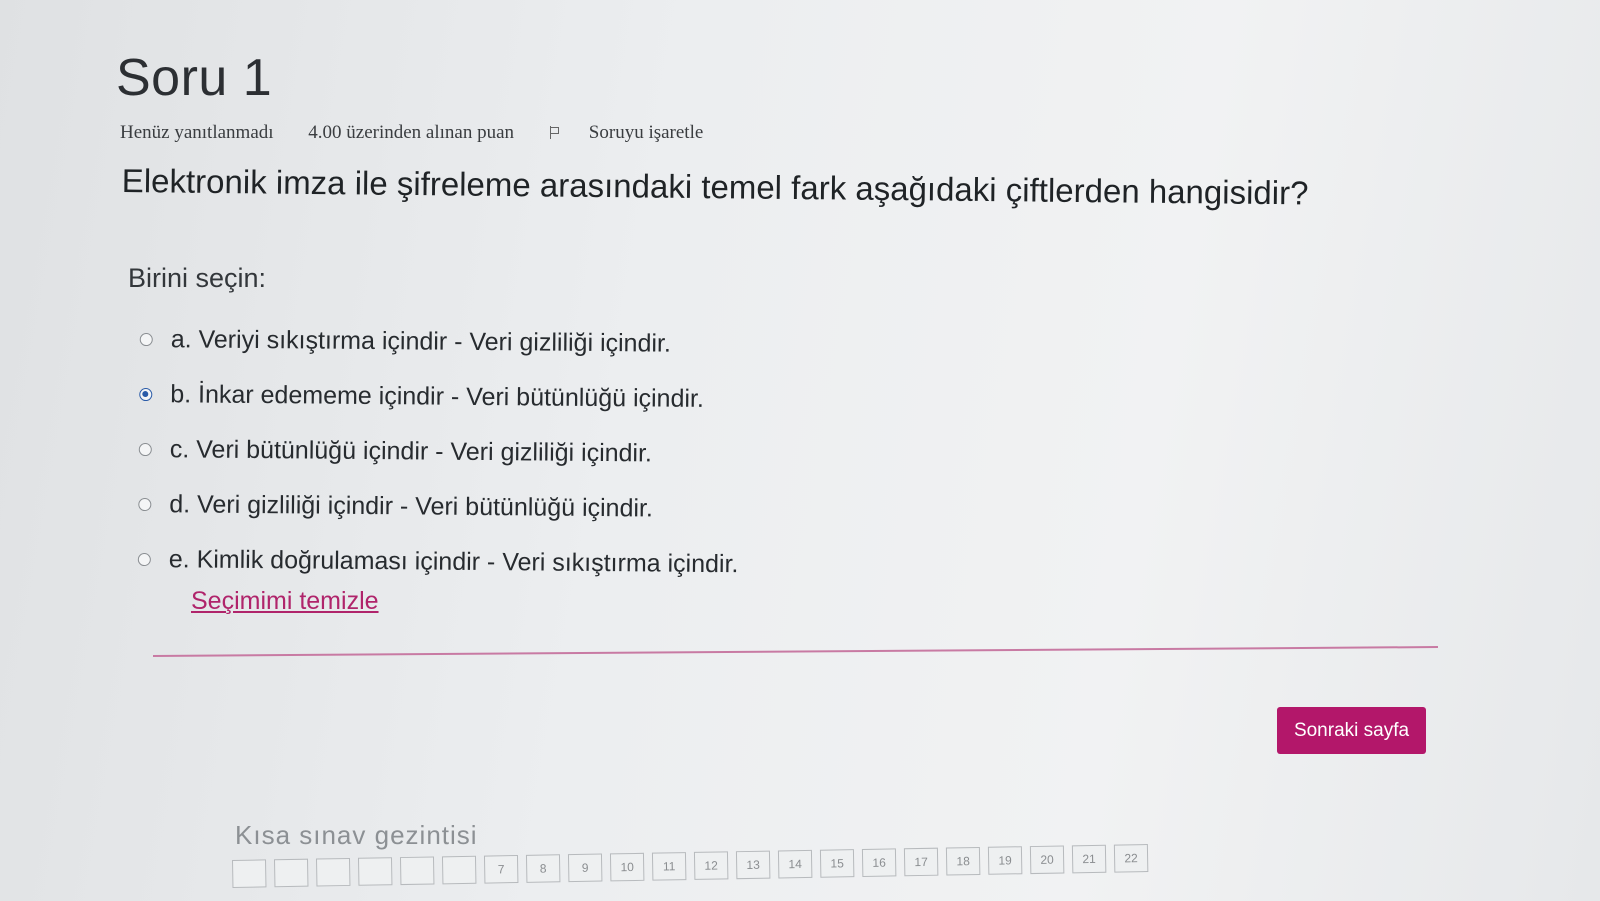 This screenshot has height=901, width=1600. I want to click on answer-prompt: Birini seçin:, so click(197, 278).